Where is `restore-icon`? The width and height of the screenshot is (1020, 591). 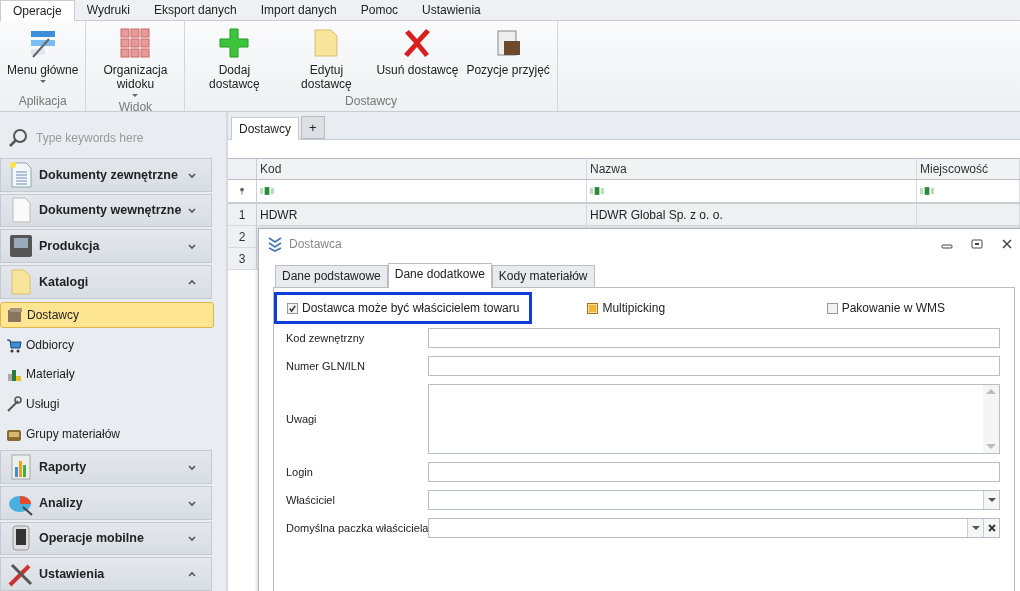
restore-icon is located at coordinates (977, 244).